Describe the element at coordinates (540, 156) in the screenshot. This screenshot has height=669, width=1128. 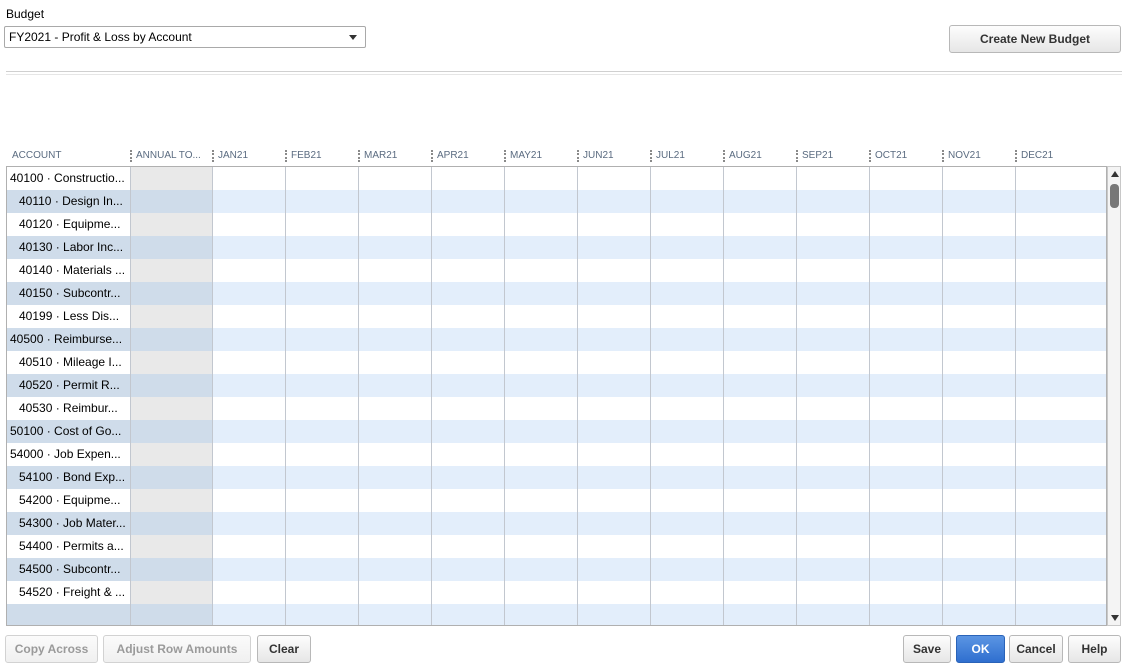
I see `column-header: MAY21` at that location.